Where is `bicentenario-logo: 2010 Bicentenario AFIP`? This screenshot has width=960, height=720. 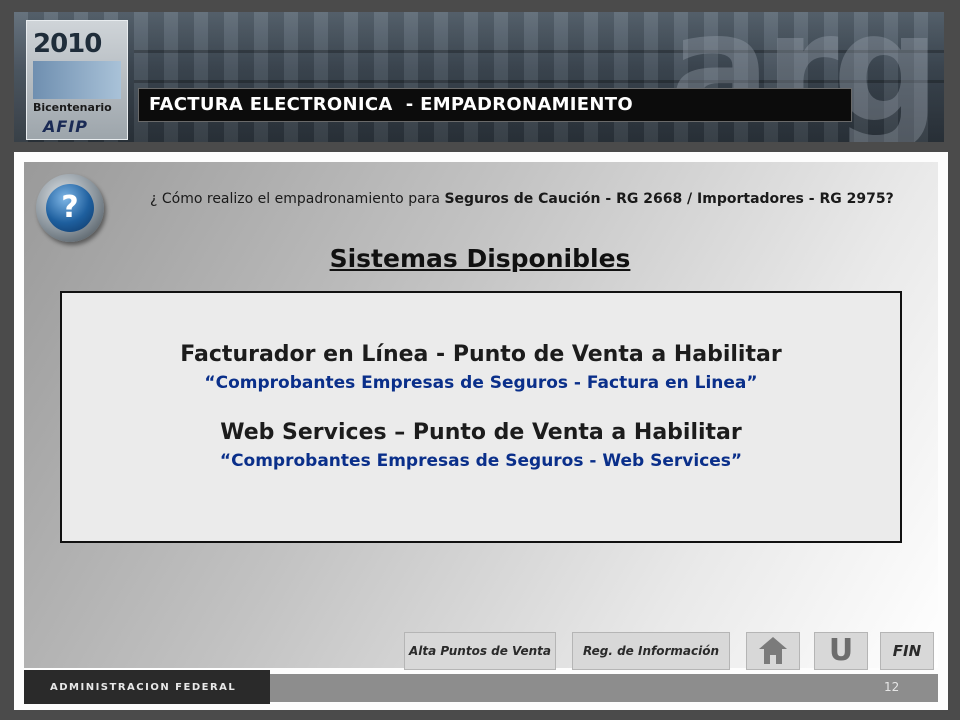
bicentenario-logo: 2010 Bicentenario AFIP is located at coordinates (77, 80).